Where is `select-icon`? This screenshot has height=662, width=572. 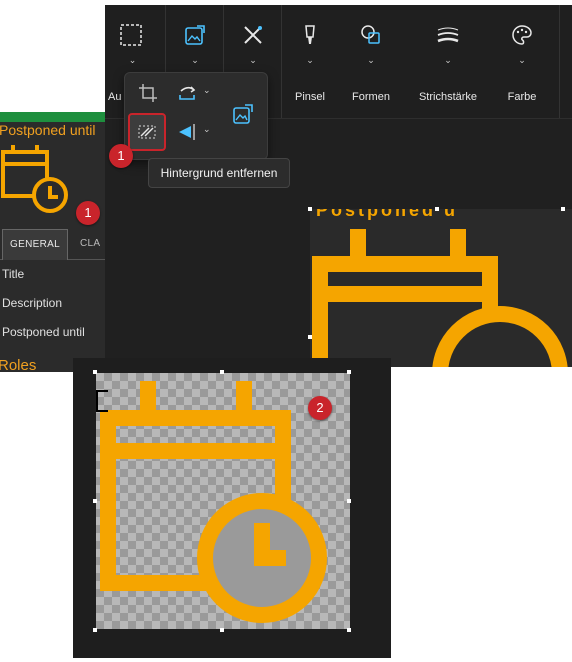
select-icon is located at coordinates (131, 35).